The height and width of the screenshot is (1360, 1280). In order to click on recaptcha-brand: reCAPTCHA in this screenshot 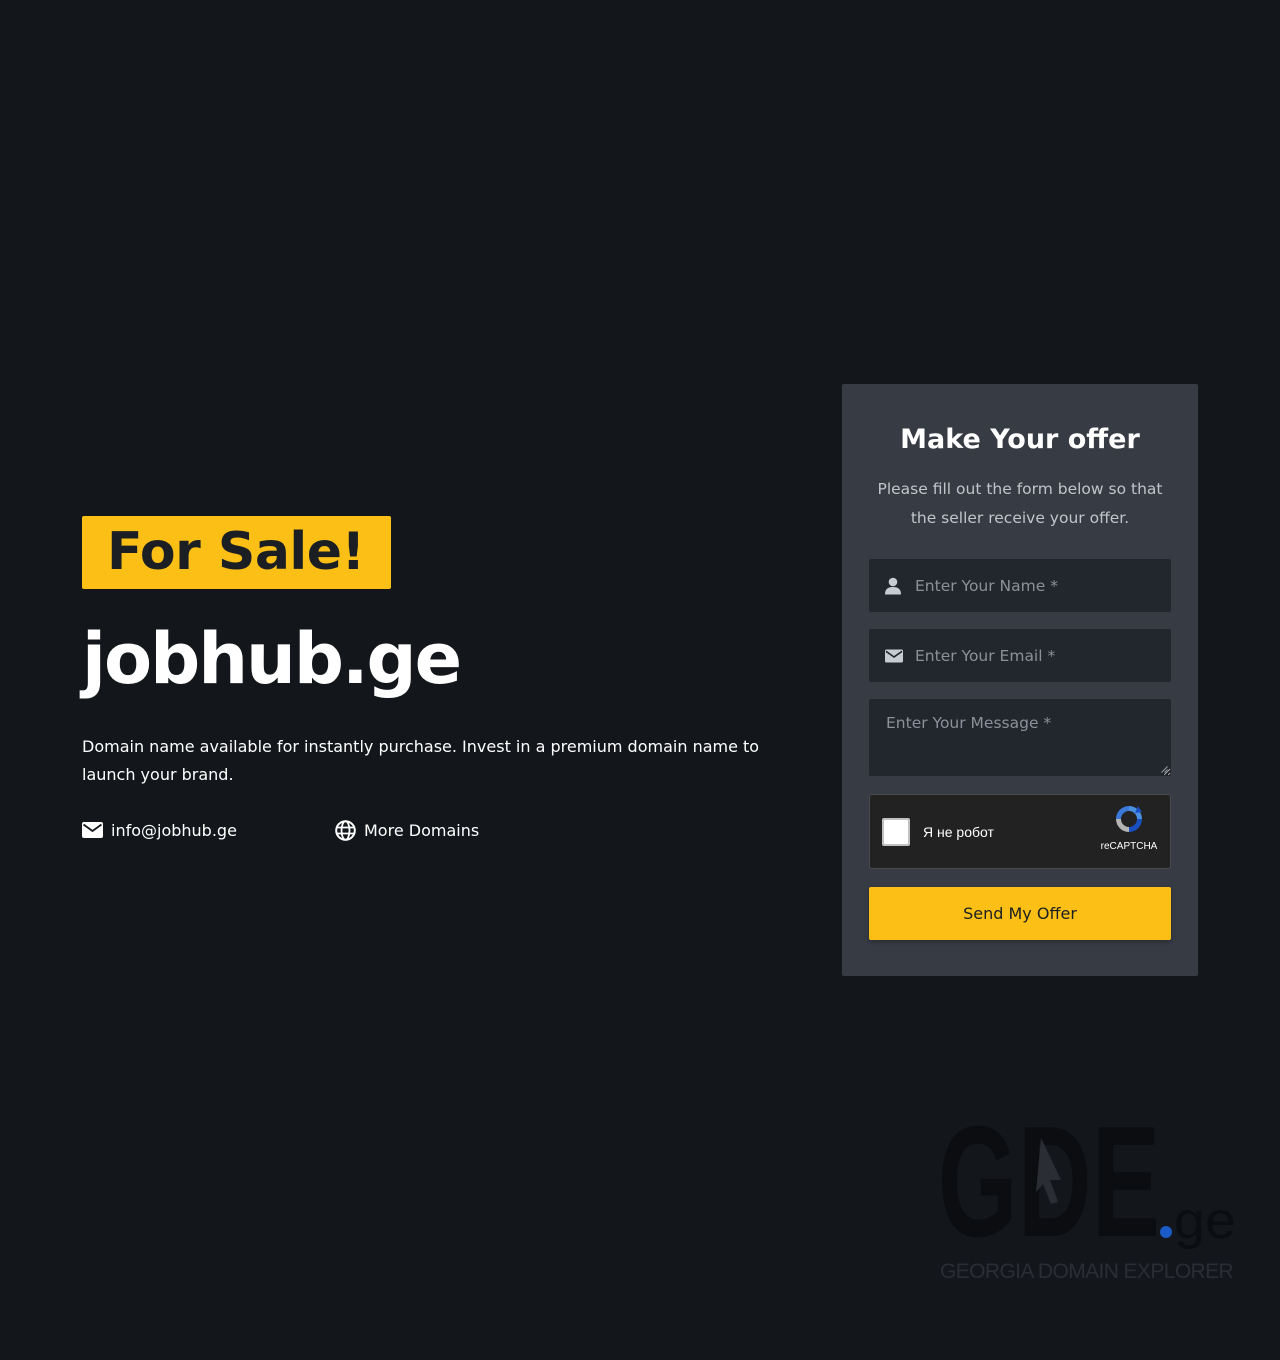, I will do `click(1129, 846)`.